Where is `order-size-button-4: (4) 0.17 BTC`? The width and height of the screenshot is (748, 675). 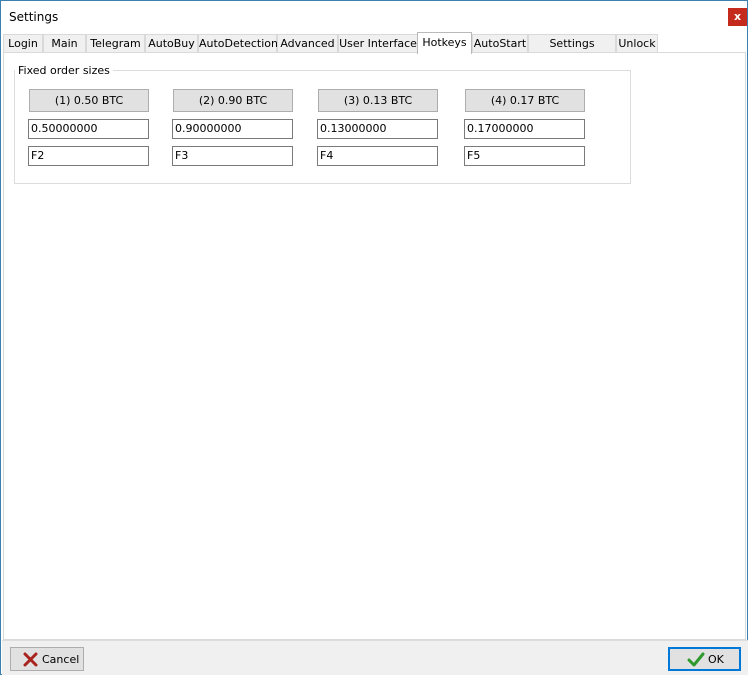
order-size-button-4: (4) 0.17 BTC is located at coordinates (525, 100).